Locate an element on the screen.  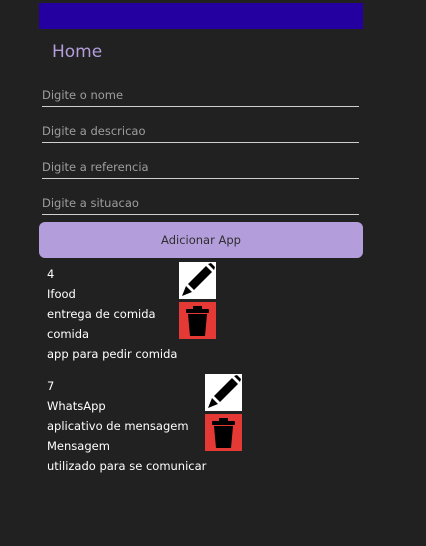
page-title: Home is located at coordinates (77, 52).